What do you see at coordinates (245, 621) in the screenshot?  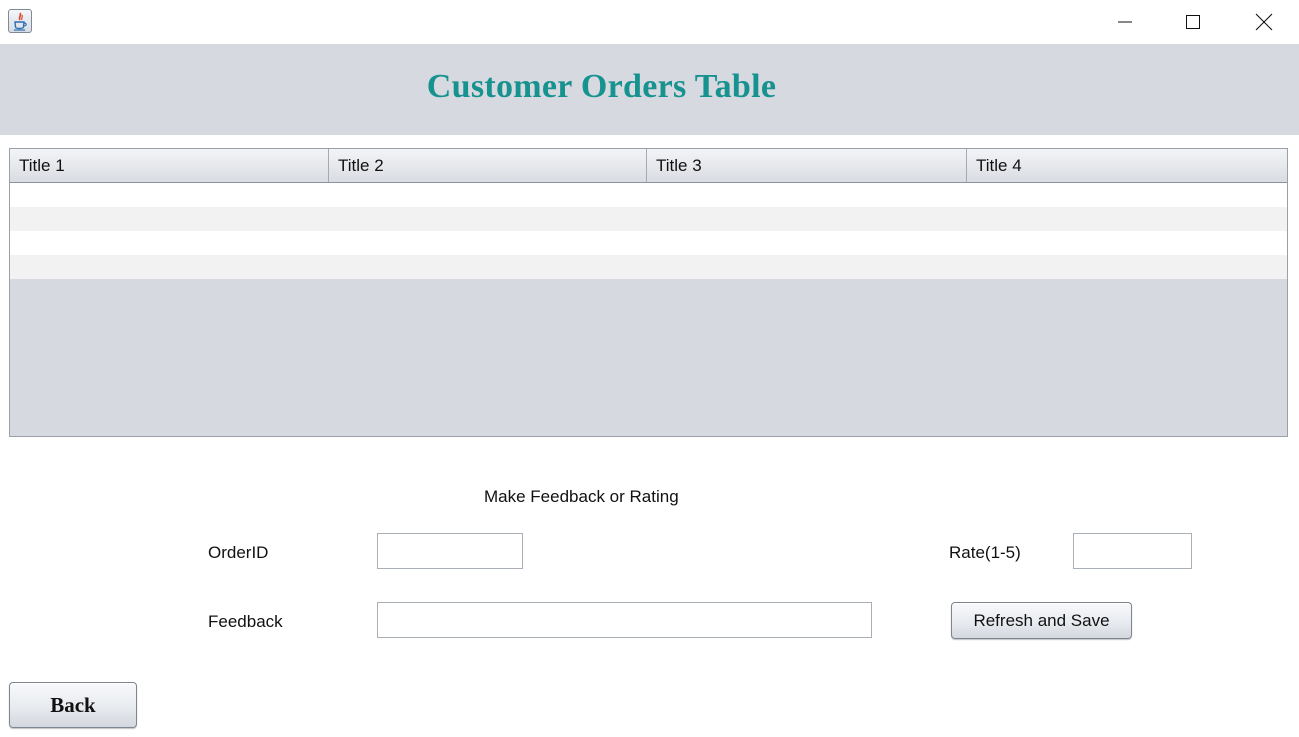 I see `feedback-label: Feedback` at bounding box center [245, 621].